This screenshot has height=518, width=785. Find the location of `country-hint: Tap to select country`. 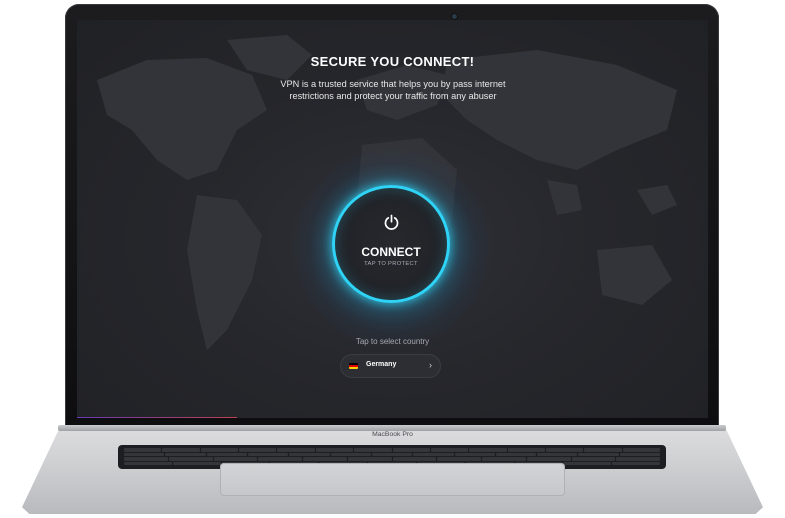

country-hint: Tap to select country is located at coordinates (392, 341).